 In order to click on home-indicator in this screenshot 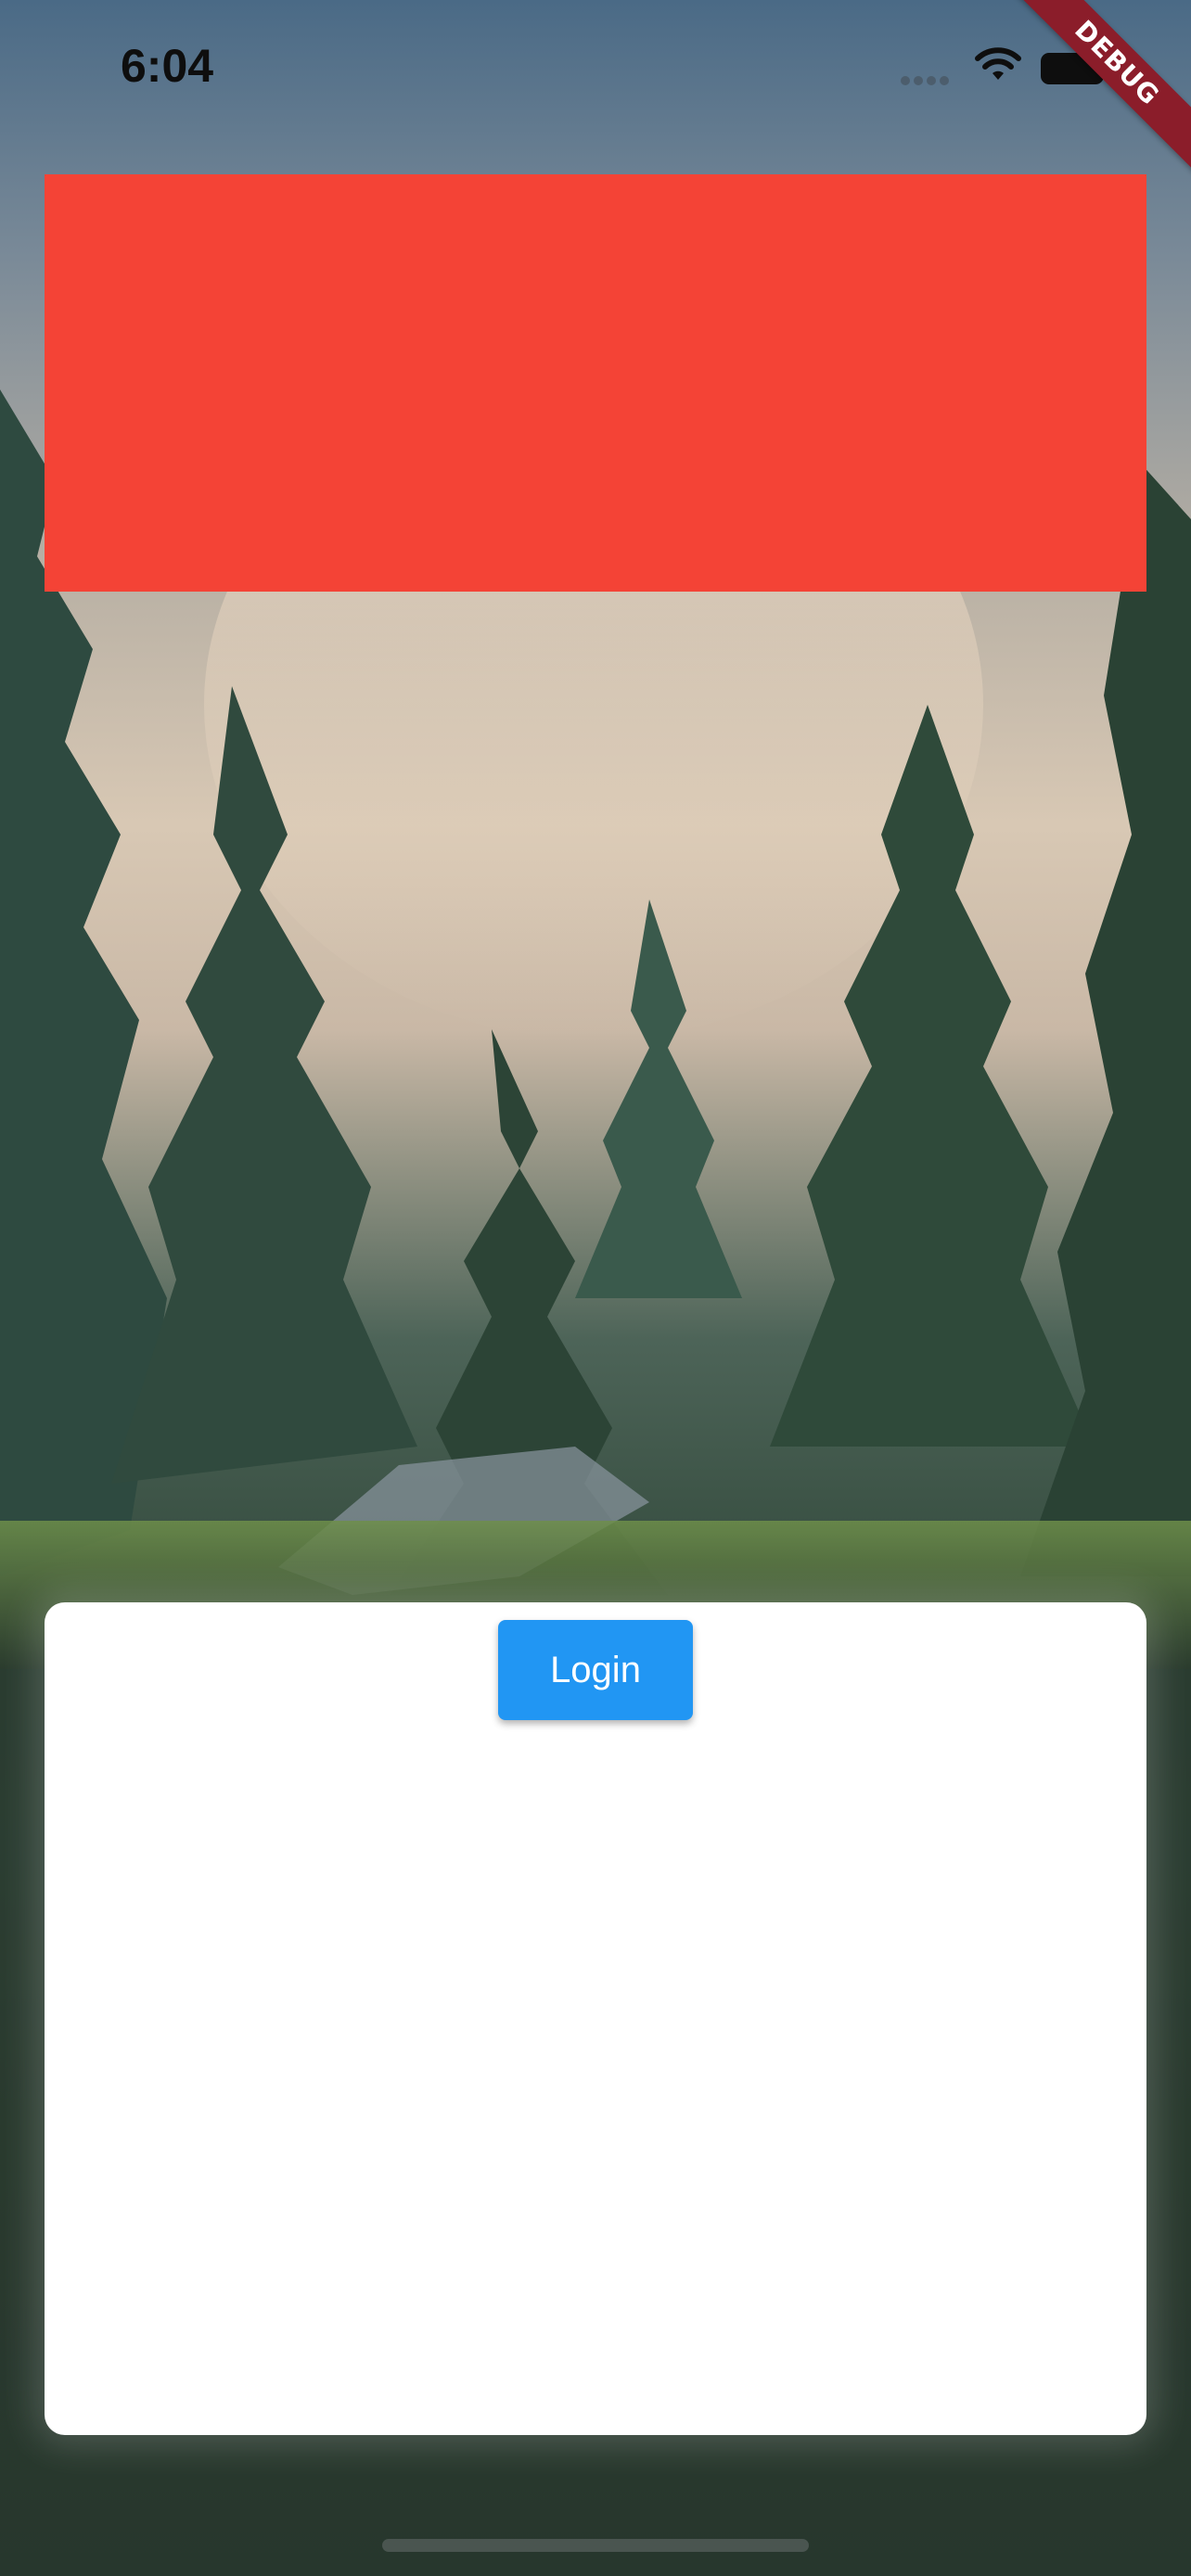, I will do `click(595, 2545)`.